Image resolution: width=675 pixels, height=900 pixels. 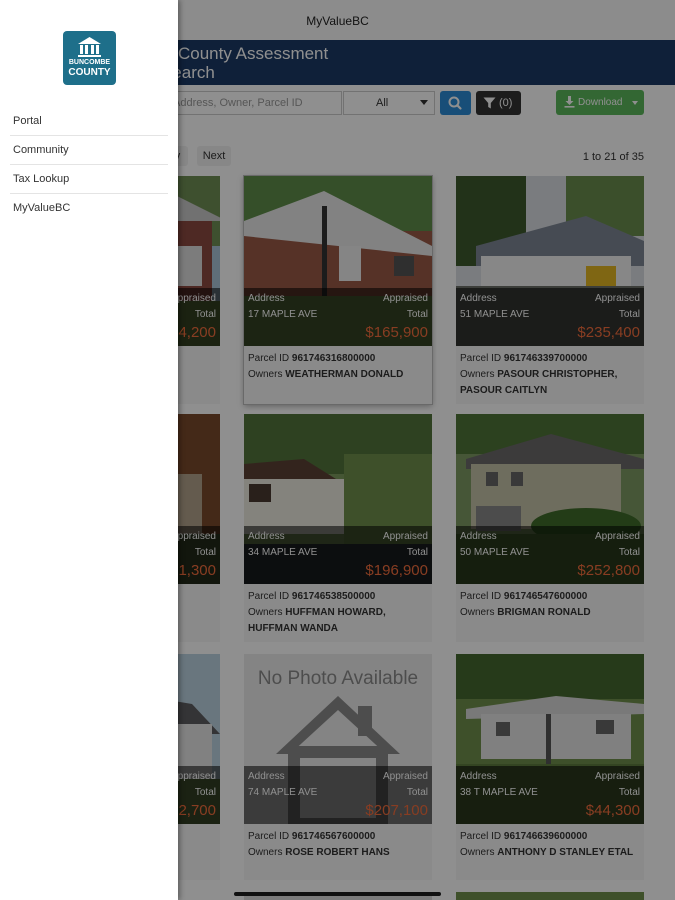 What do you see at coordinates (27, 121) in the screenshot?
I see `nav-item-label: Portal` at bounding box center [27, 121].